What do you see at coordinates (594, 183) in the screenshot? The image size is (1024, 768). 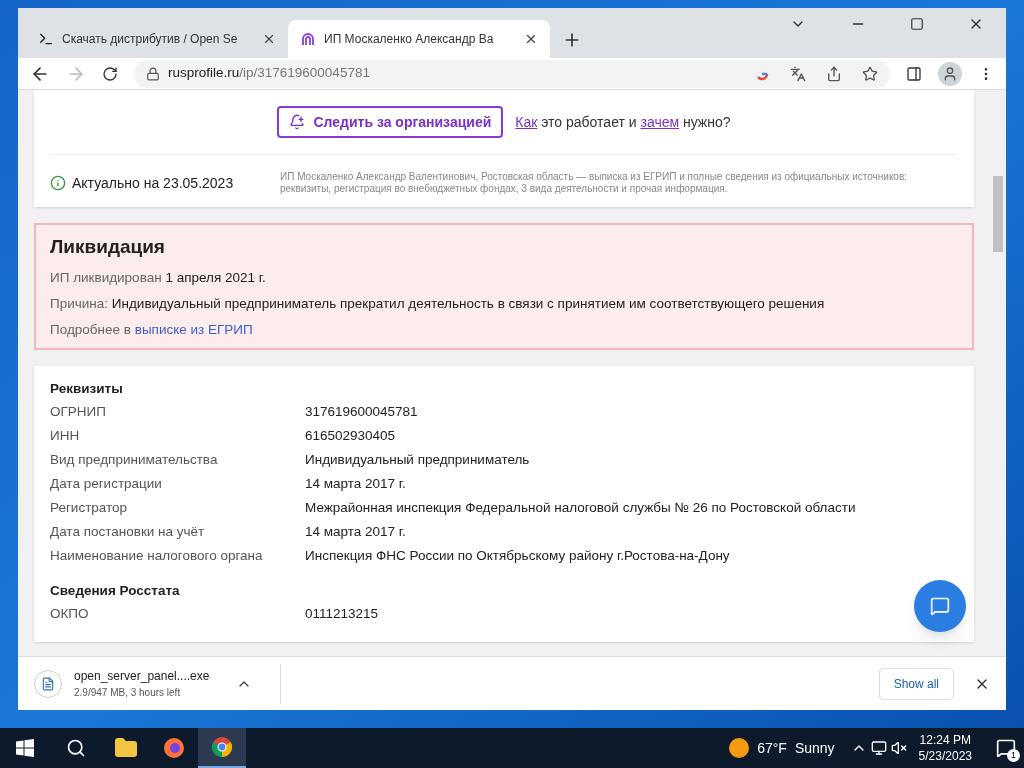 I see `summary-text: ИП Москаленко Александр Валентинович, Ростовская область — выписка из ЕГРИП и полные сведения из официальных источников: реквизиты, регистрация во внебюджетных фондах, 3 вида деятельности и прочая информация.` at bounding box center [594, 183].